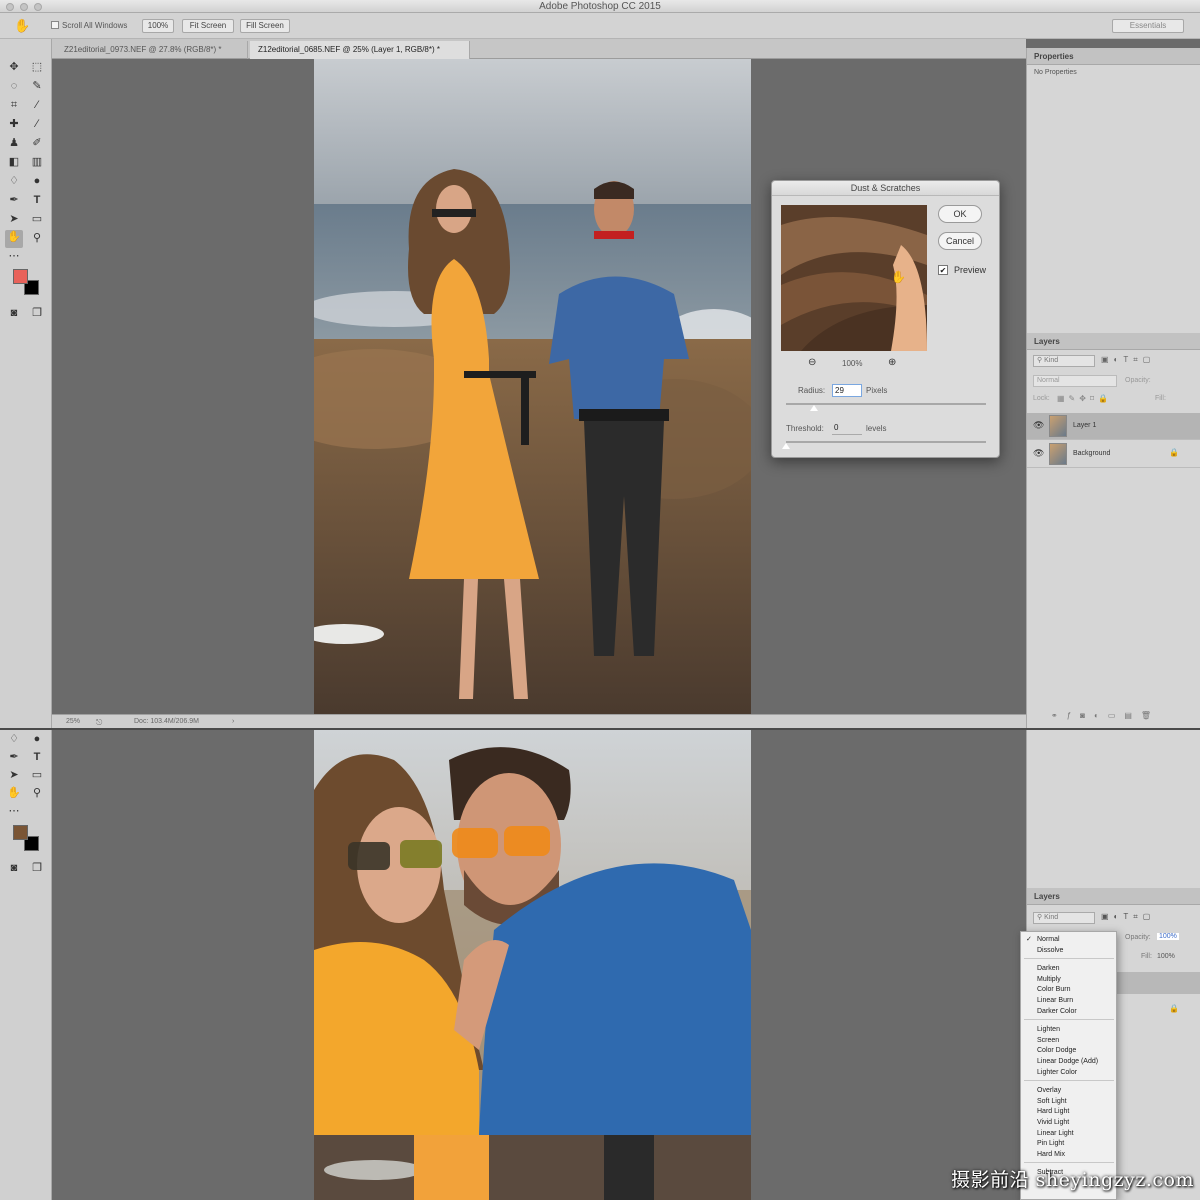 The image size is (1200, 1200). I want to click on checkmark-icon: ✓, so click(1029, 939).